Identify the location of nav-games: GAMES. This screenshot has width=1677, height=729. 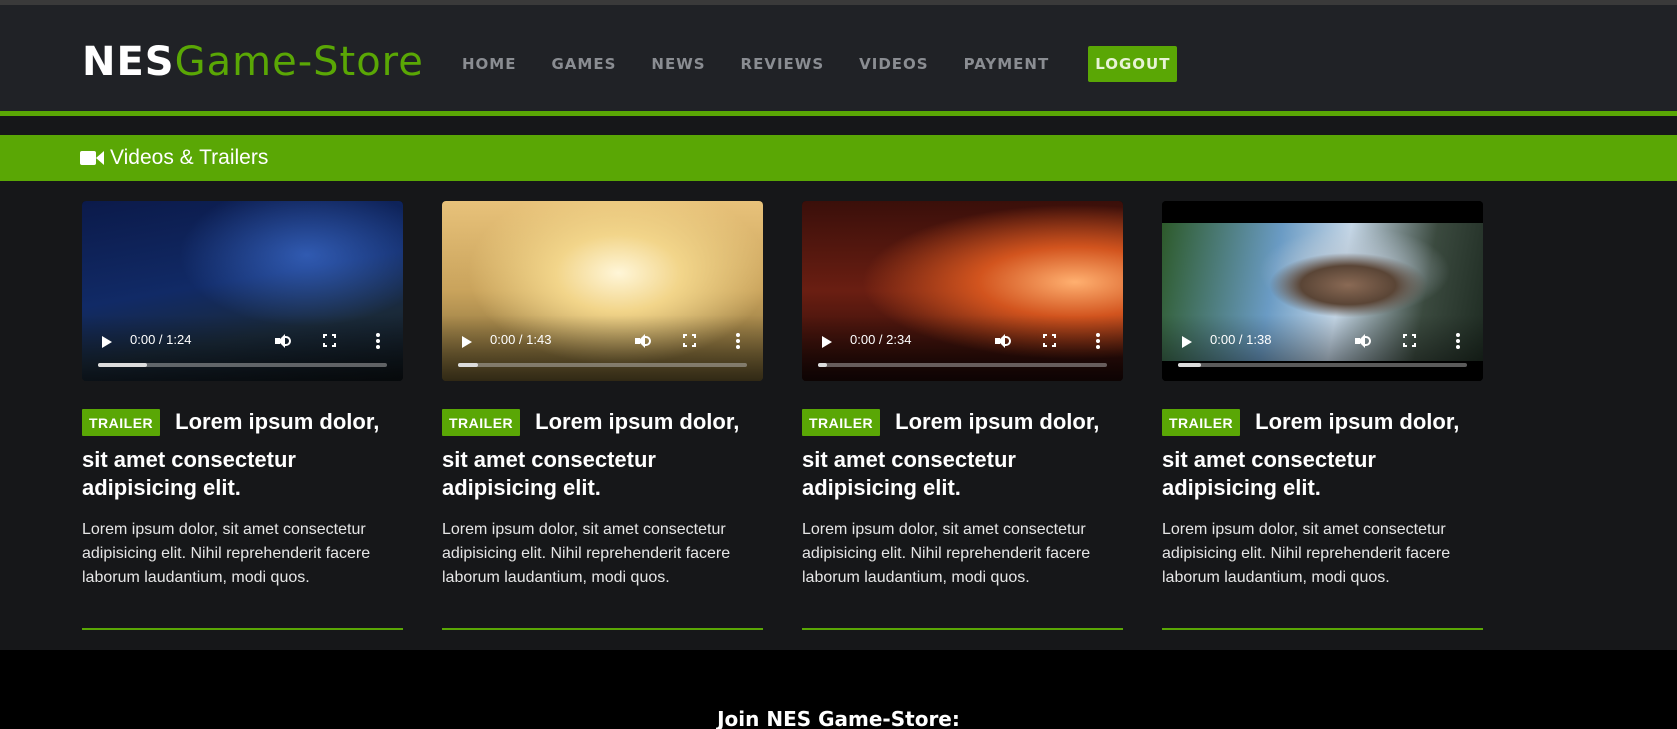
(583, 64).